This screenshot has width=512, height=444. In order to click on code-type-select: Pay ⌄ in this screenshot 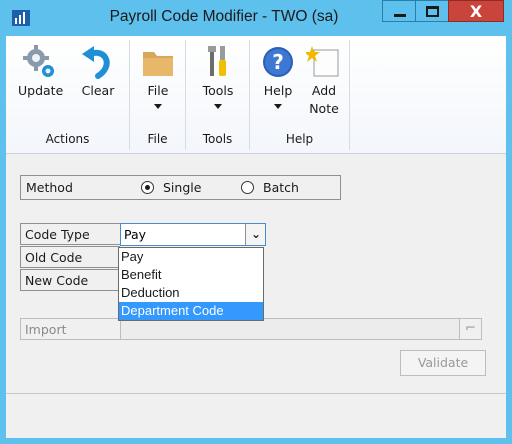, I will do `click(193, 234)`.